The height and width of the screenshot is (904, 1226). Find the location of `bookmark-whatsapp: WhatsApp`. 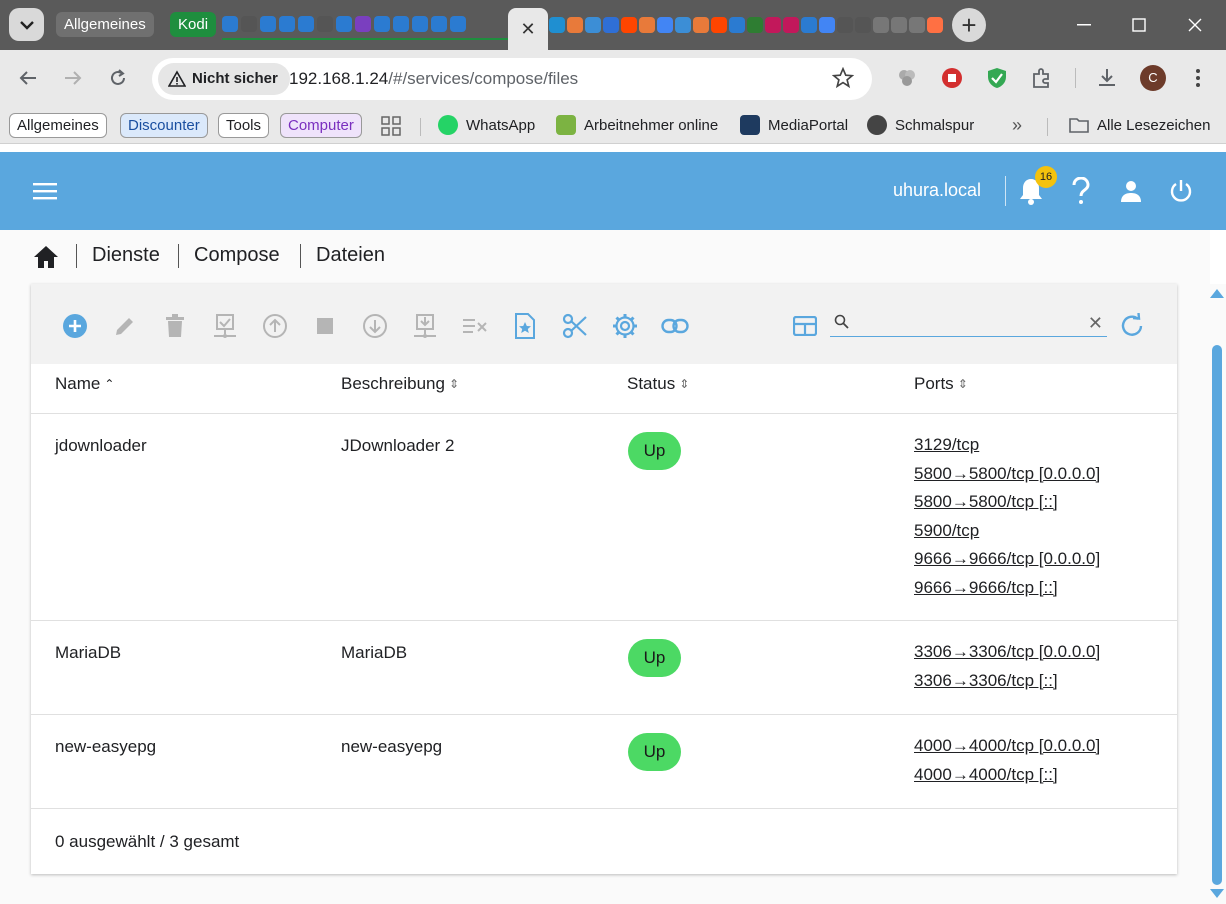

bookmark-whatsapp: WhatsApp is located at coordinates (486, 125).